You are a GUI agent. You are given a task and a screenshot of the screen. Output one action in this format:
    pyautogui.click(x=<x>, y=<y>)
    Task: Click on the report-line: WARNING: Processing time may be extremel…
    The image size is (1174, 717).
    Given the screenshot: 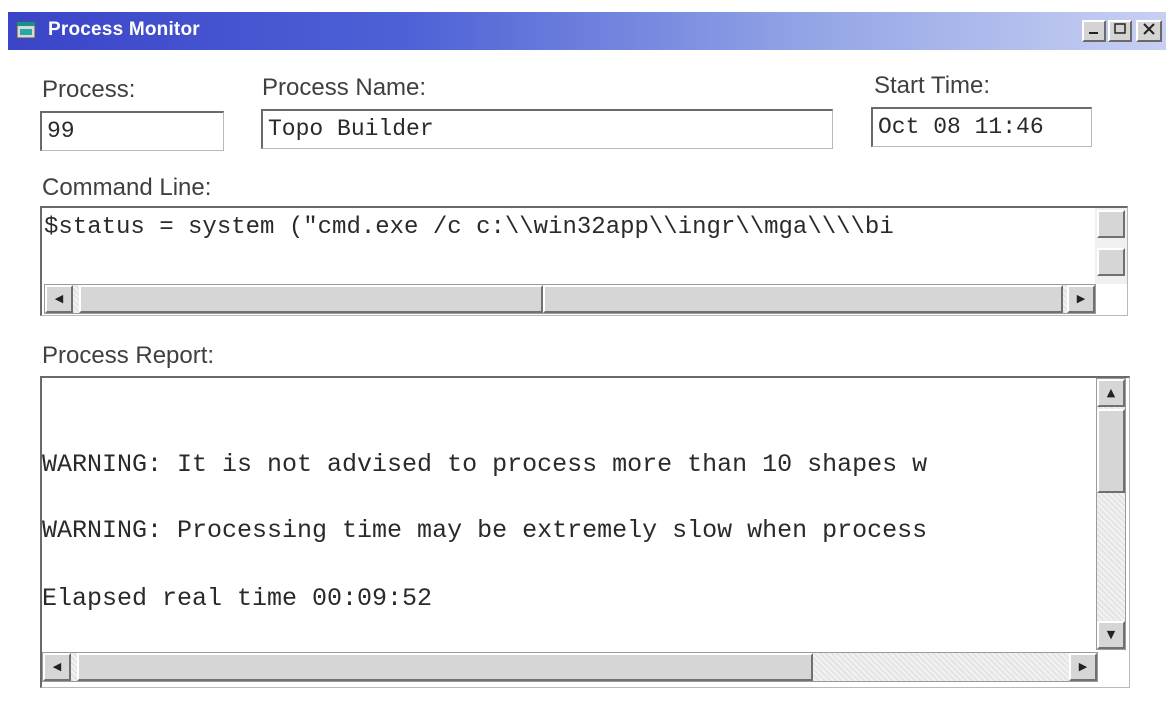 What is the action you would take?
    pyautogui.click(x=485, y=530)
    